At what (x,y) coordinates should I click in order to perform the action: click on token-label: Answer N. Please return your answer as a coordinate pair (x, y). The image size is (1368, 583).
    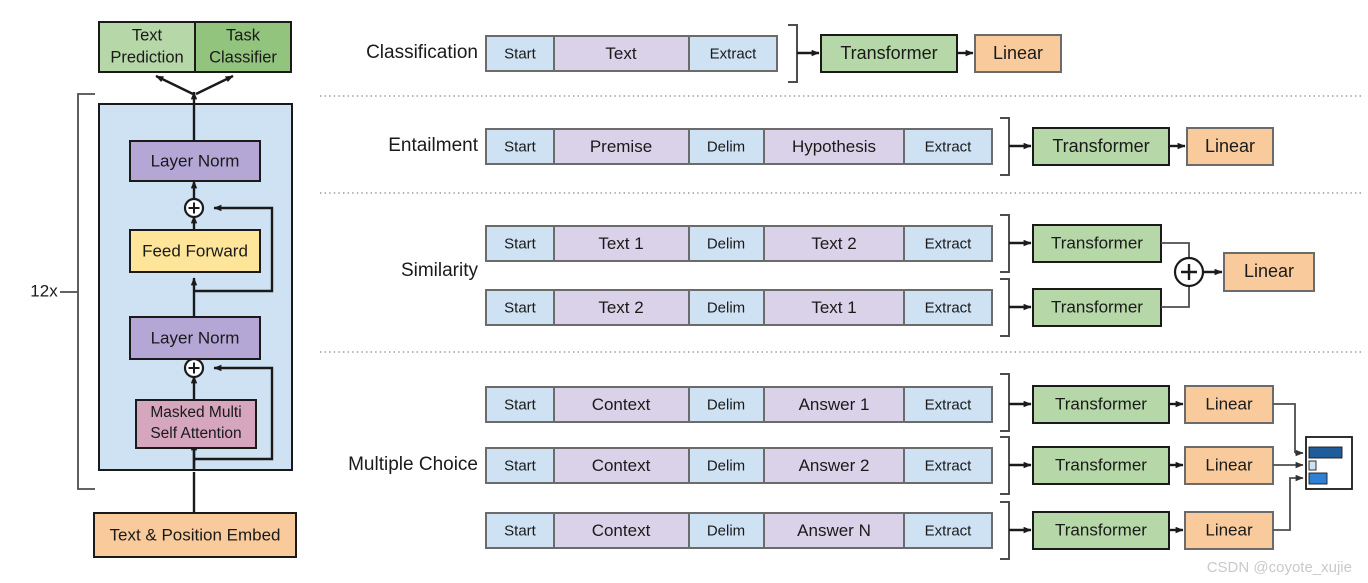
    Looking at the image, I should click on (834, 530).